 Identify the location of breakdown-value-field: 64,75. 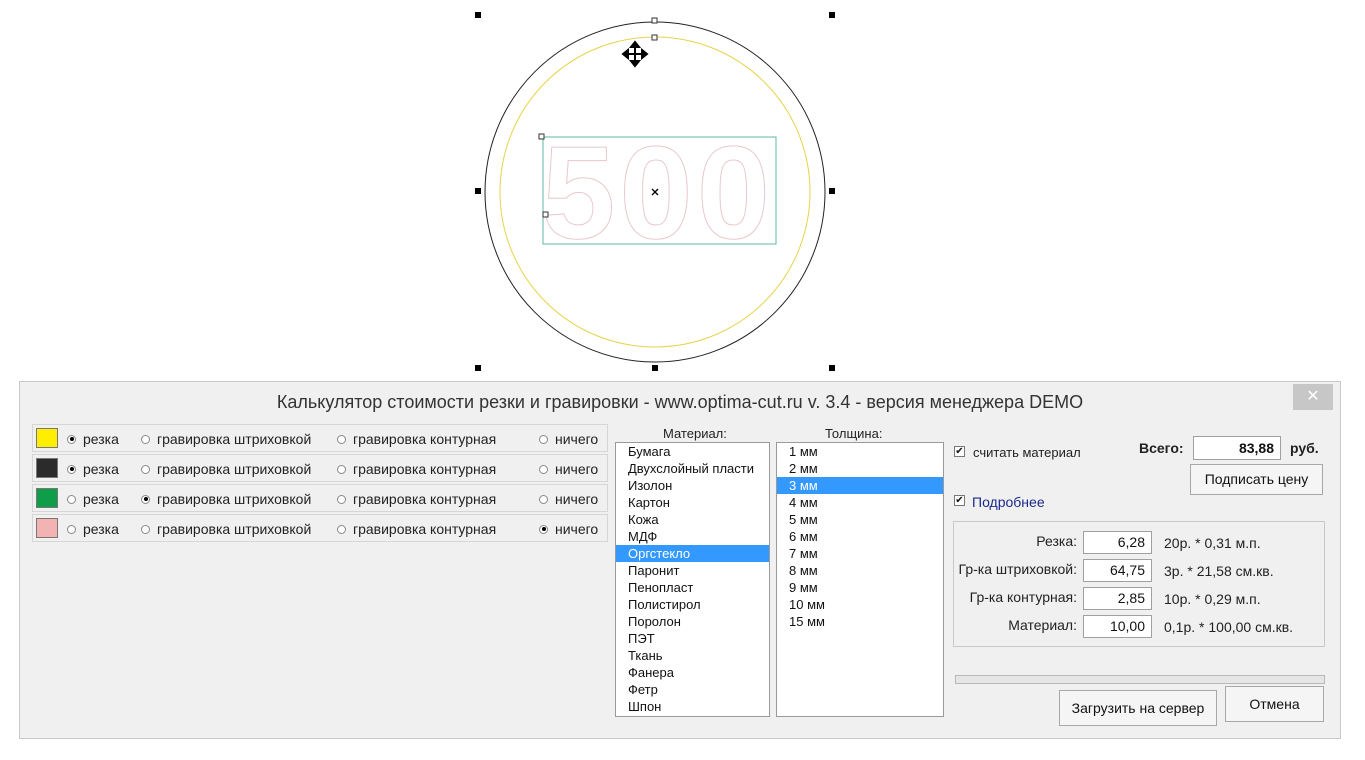
(1117, 570).